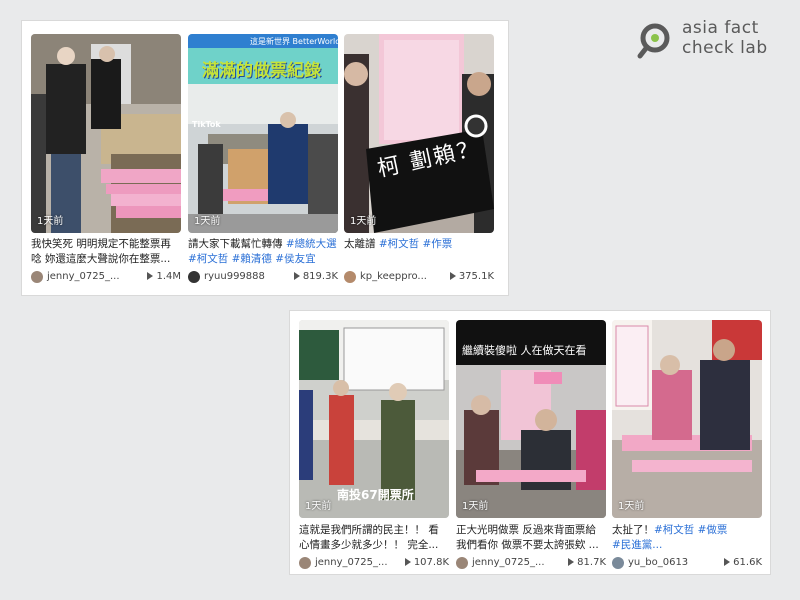  I want to click on thumbnail-overlay-channel: 這是新世界 BetterWorld, so click(294, 41).